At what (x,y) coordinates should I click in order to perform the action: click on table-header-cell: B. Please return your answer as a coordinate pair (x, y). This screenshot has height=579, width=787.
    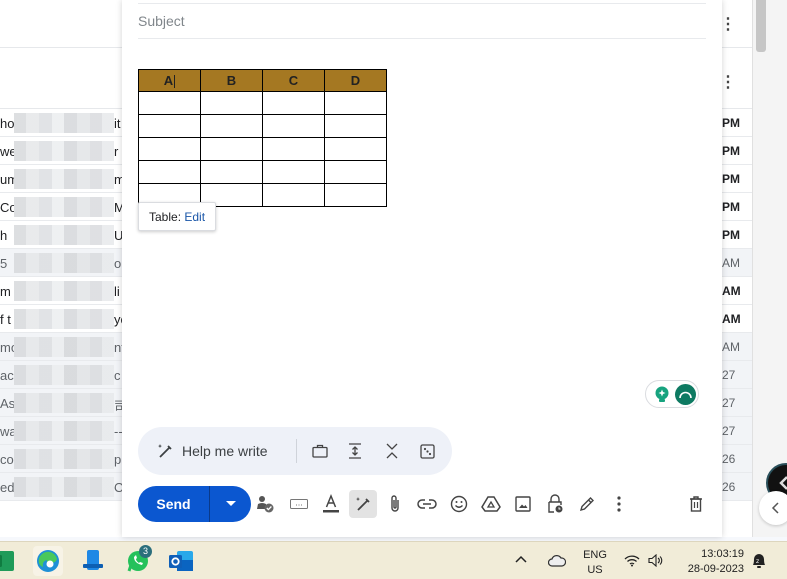
    Looking at the image, I should click on (231, 80).